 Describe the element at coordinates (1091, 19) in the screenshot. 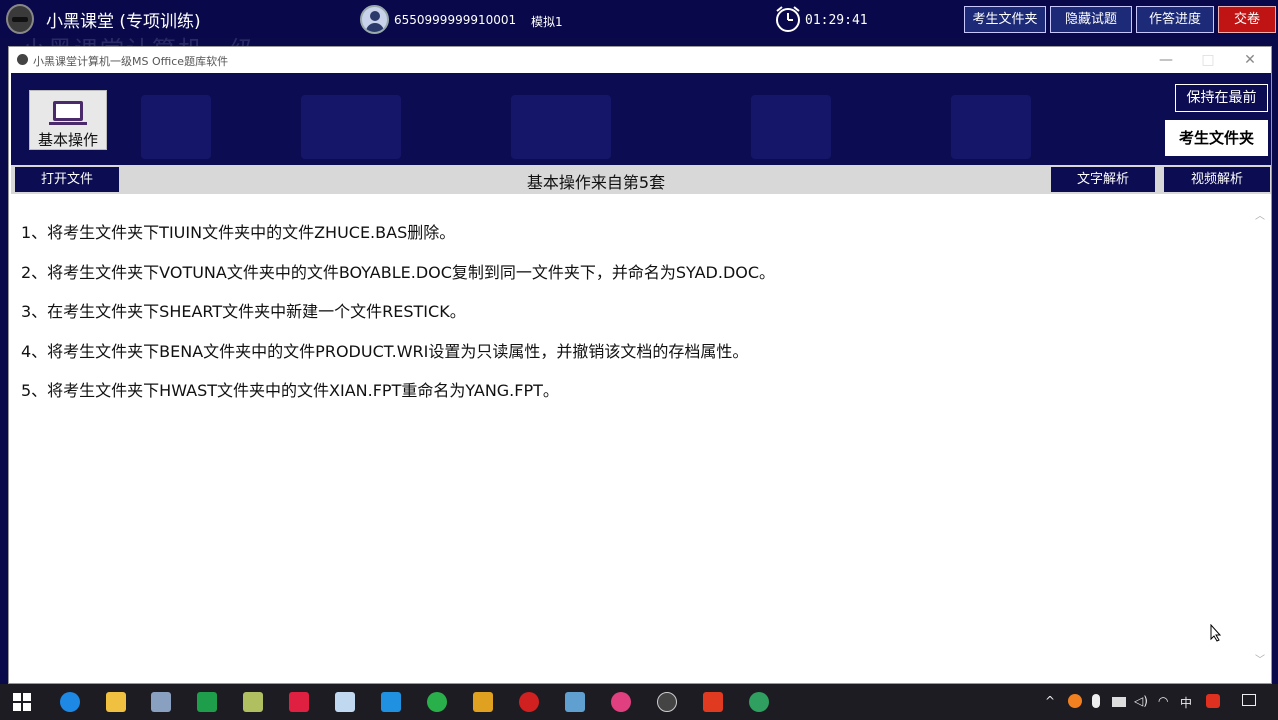

I see `hide-question-button: 隐藏试题` at that location.